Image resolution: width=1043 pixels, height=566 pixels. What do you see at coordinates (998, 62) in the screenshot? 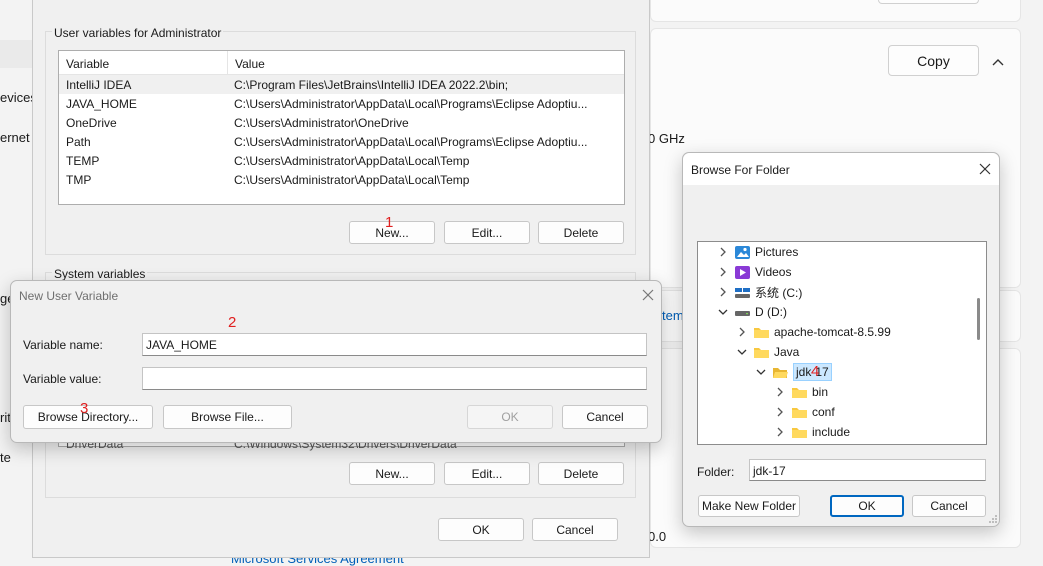
I see `chevron-up-icon` at bounding box center [998, 62].